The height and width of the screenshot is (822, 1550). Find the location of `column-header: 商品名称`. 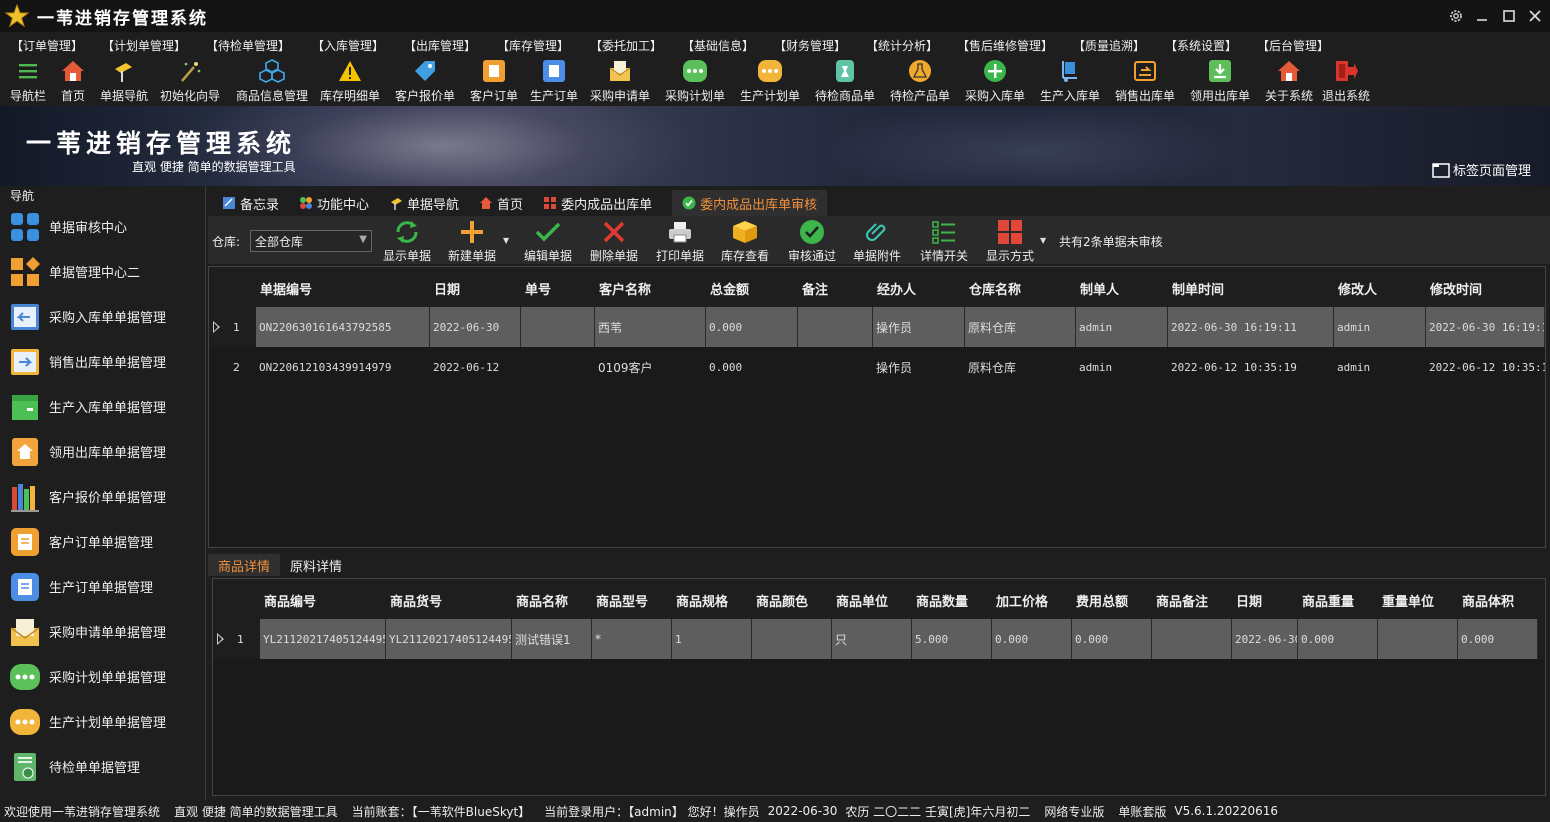

column-header: 商品名称 is located at coordinates (542, 600).